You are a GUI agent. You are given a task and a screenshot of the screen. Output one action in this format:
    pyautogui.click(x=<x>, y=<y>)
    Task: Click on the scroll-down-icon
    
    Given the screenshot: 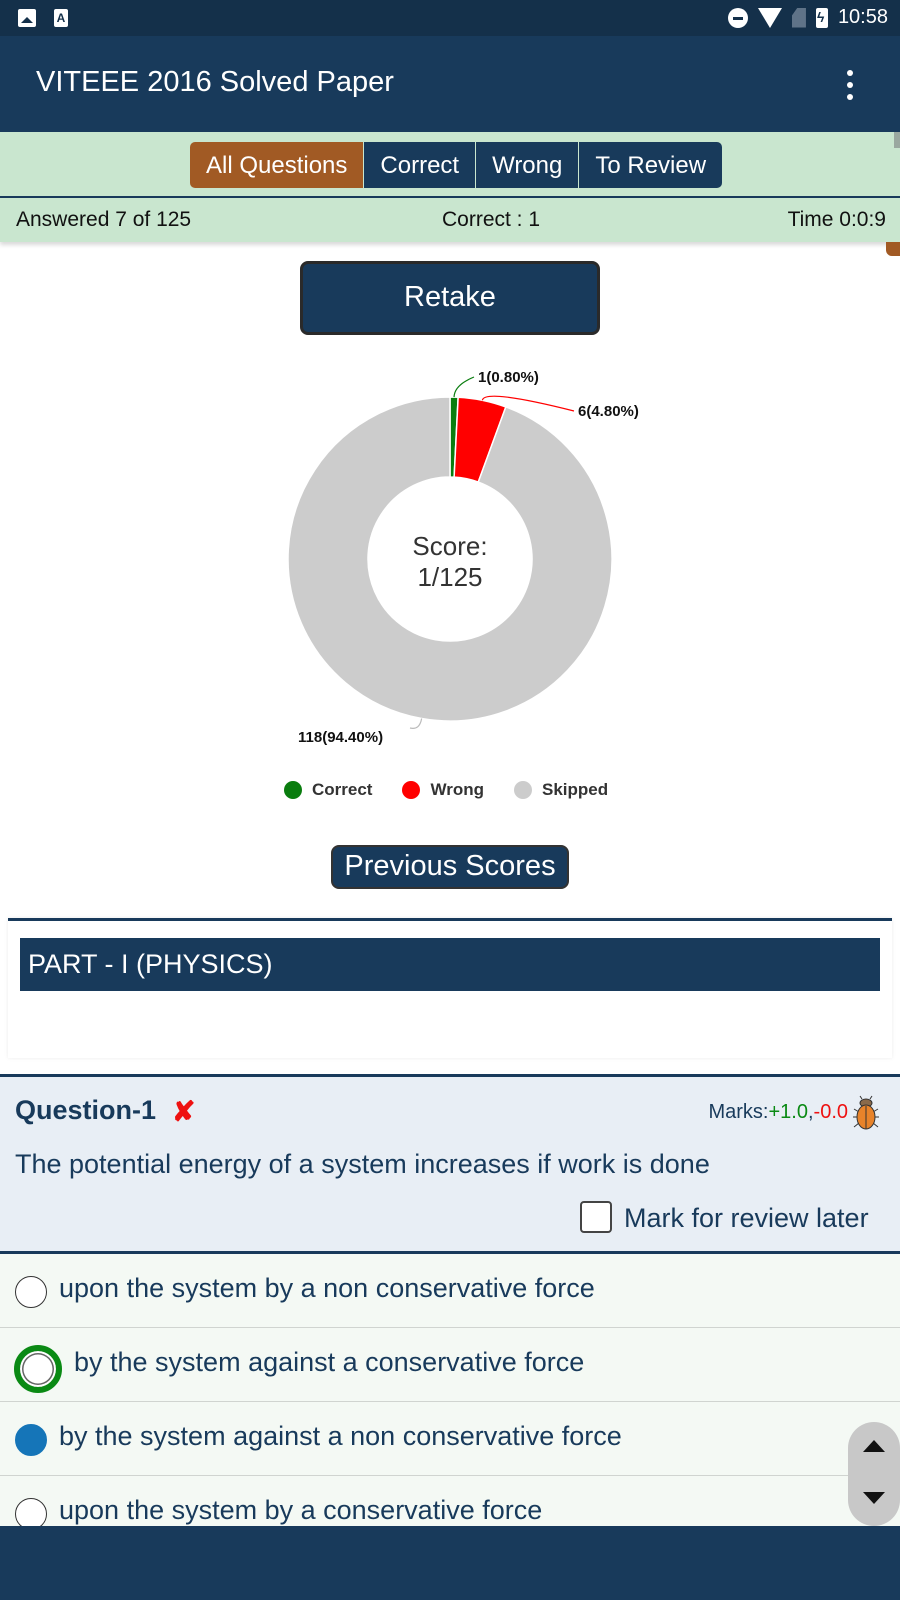 What is the action you would take?
    pyautogui.click(x=874, y=1498)
    